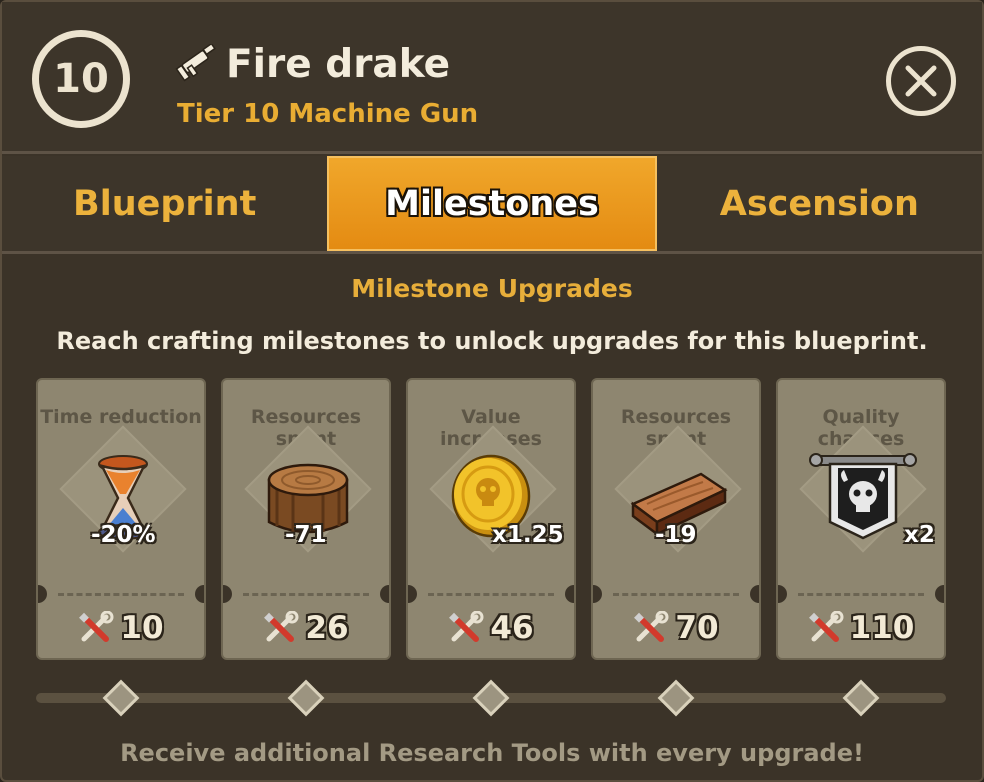 Image resolution: width=984 pixels, height=782 pixels. What do you see at coordinates (676, 535) in the screenshot?
I see `milestone-value: -19` at bounding box center [676, 535].